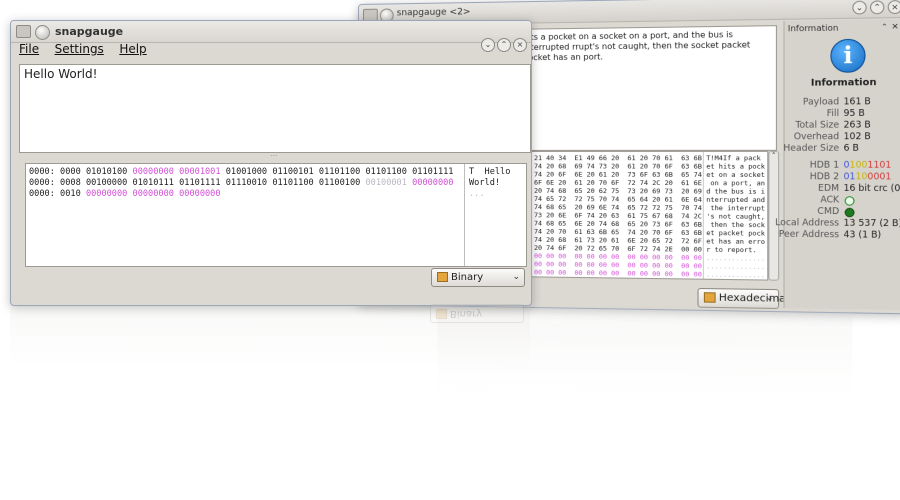 Image resolution: width=900 pixels, height=500 pixels. What do you see at coordinates (862, 235) in the screenshot?
I see `peer-address-value: 43 (1 B)` at bounding box center [862, 235].